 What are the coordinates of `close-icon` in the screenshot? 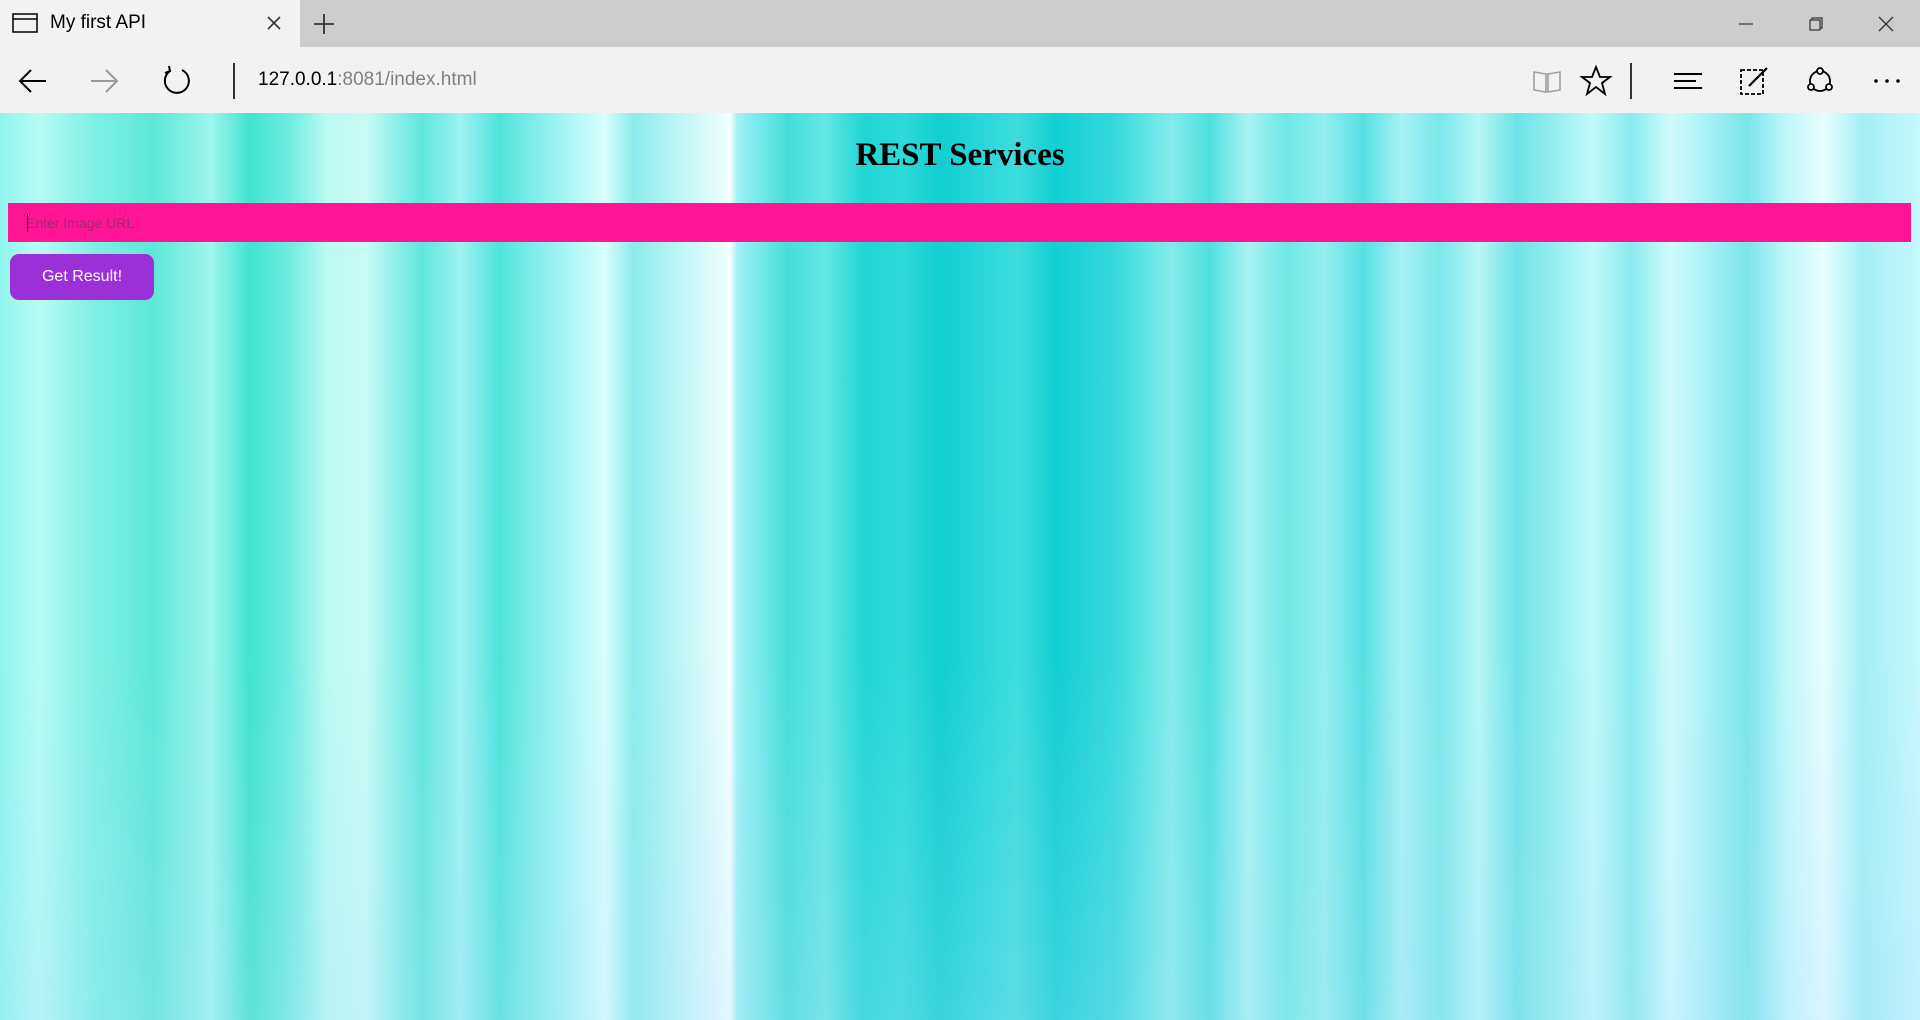 It's located at (1886, 23).